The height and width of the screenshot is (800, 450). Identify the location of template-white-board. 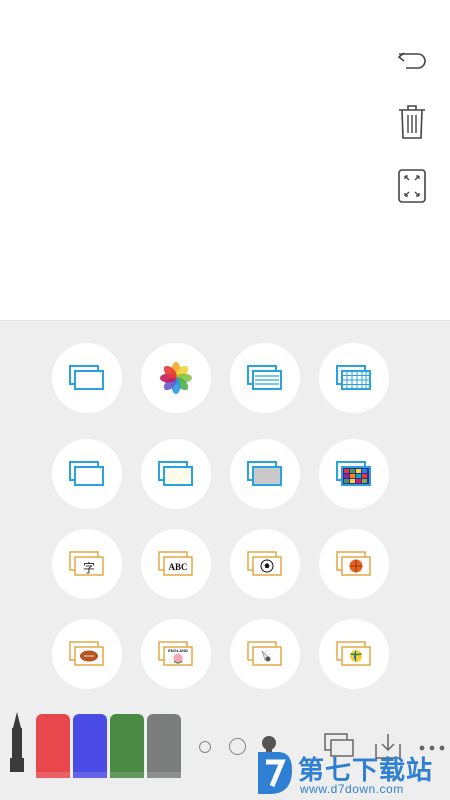
(87, 474).